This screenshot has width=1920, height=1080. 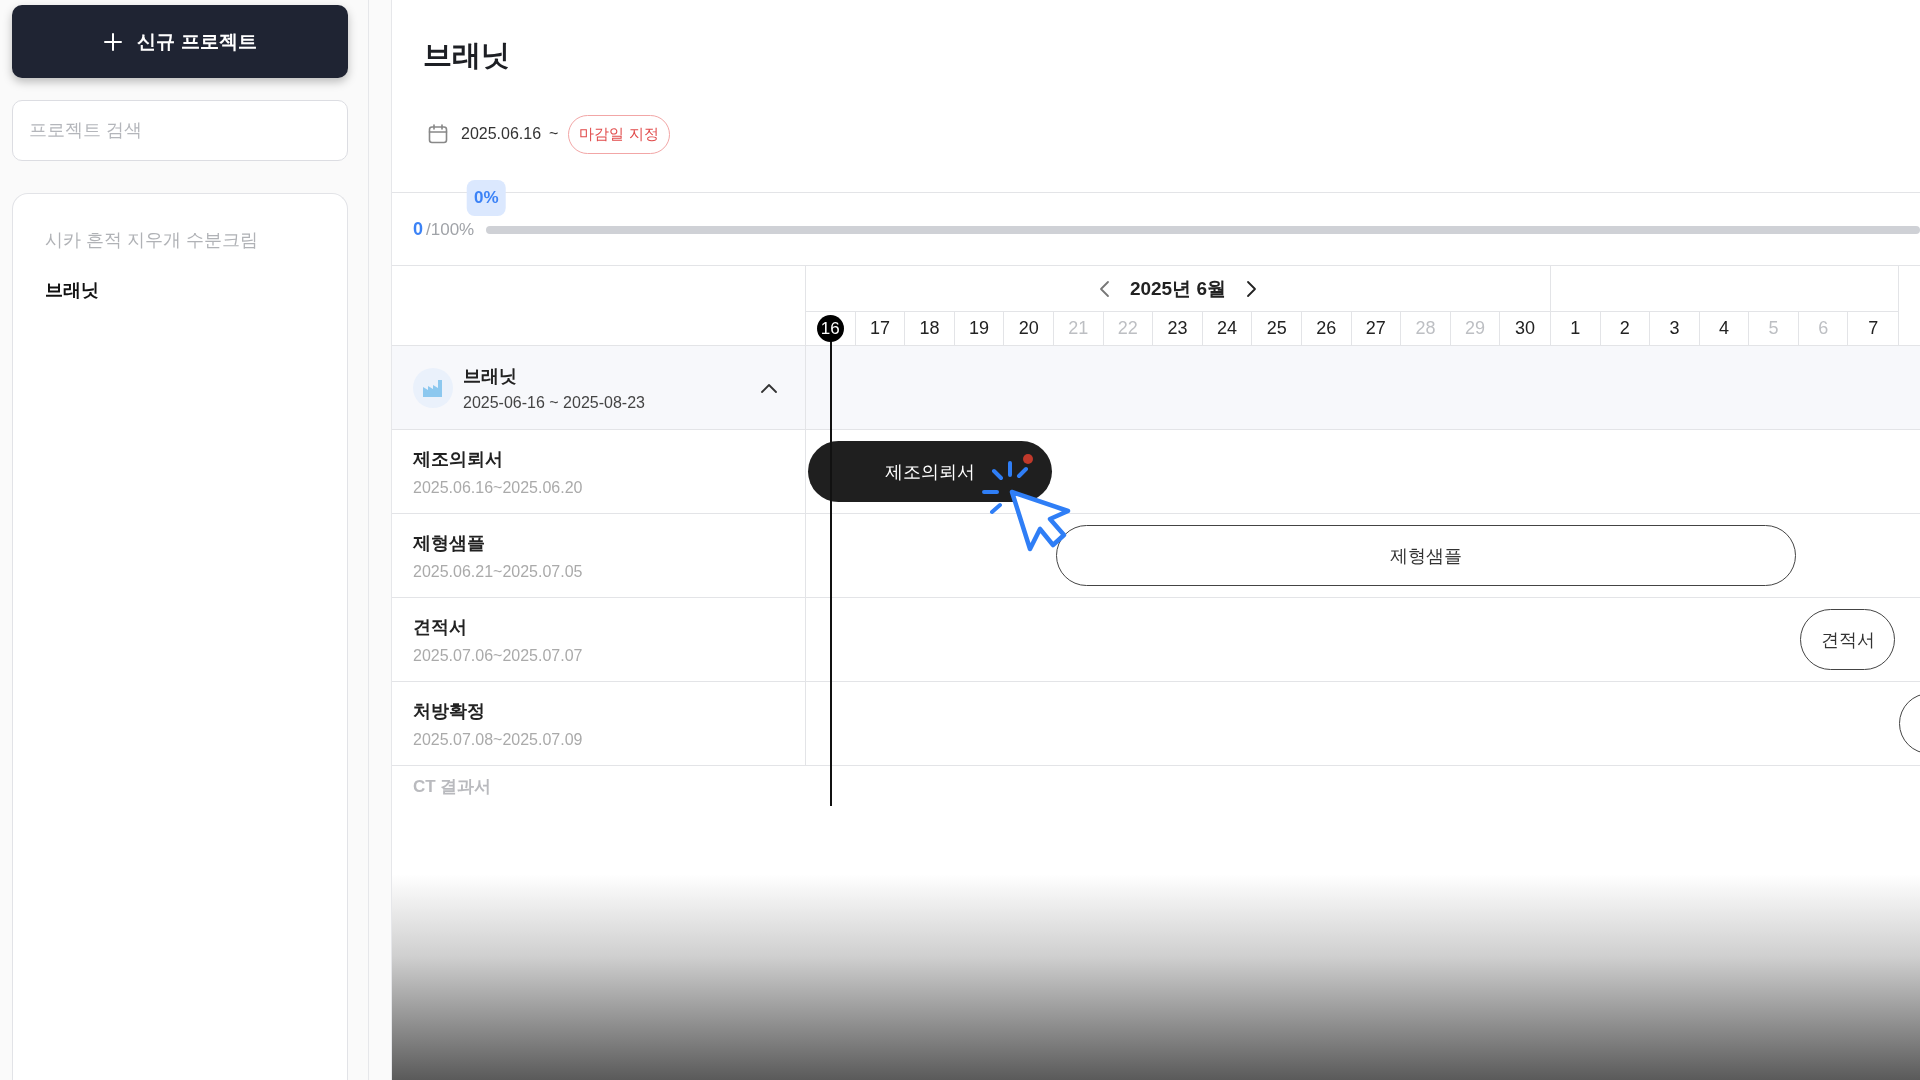 I want to click on month-label: 2025년 6월, so click(x=1177, y=288).